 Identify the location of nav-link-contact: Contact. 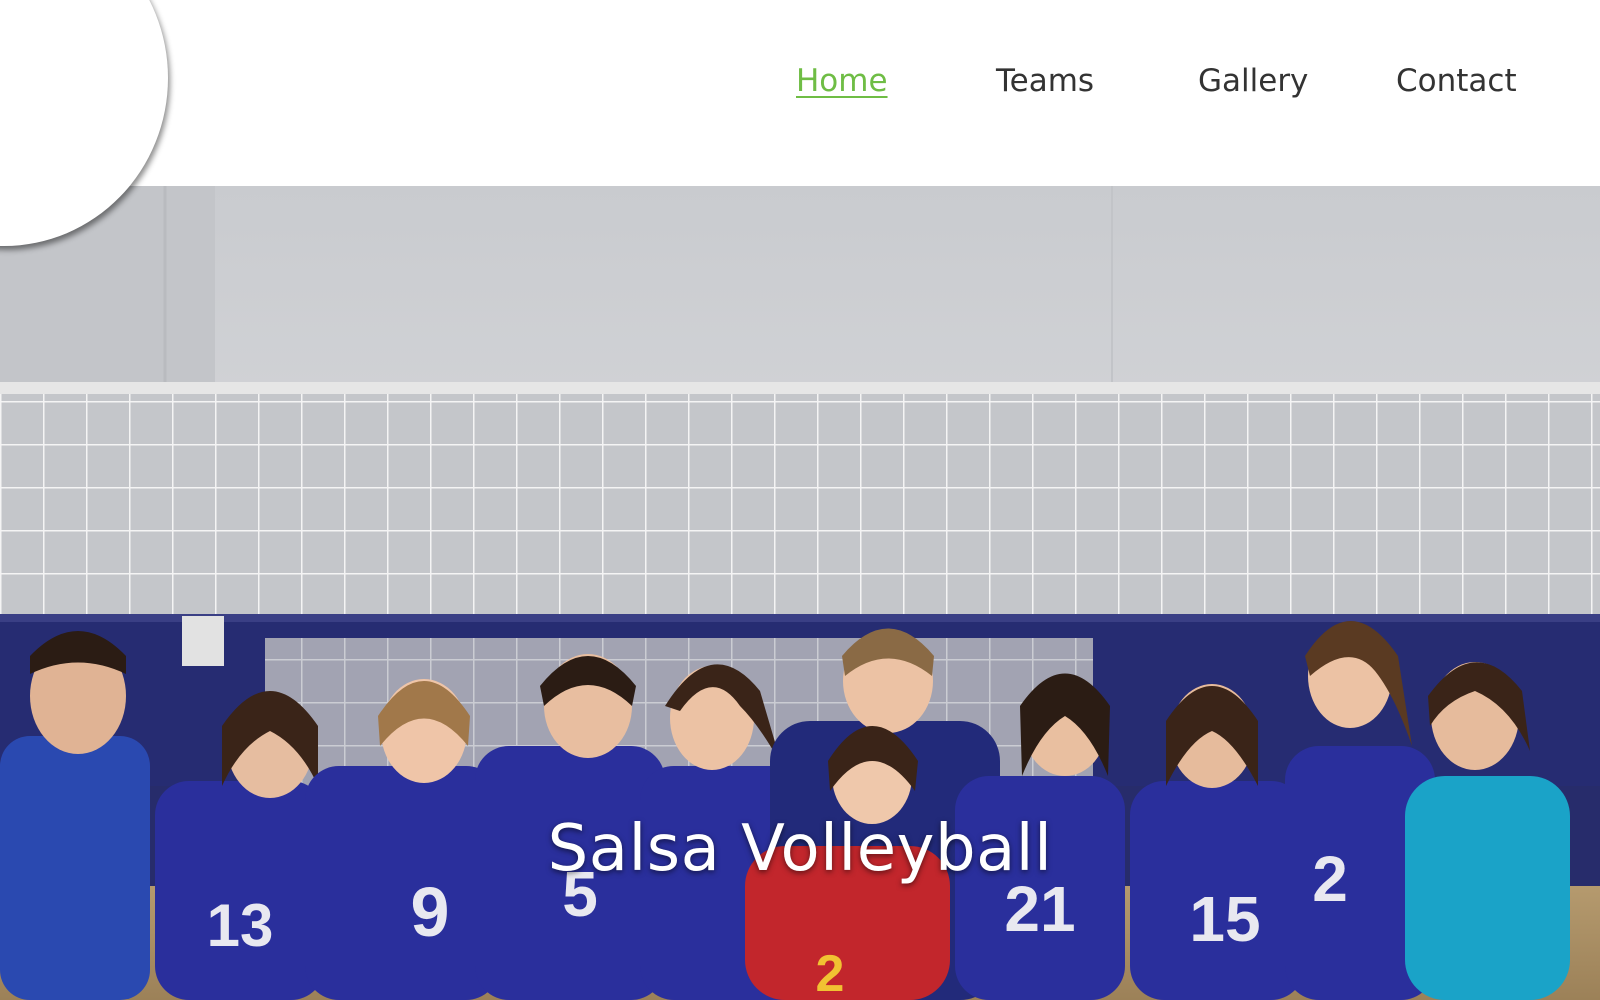
(1456, 81).